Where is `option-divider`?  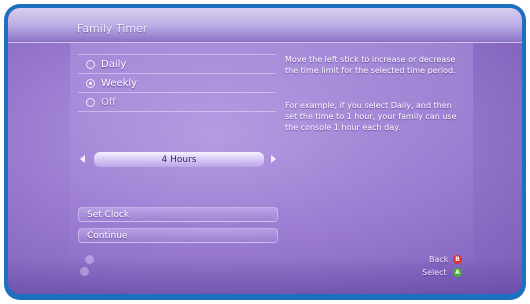 option-divider is located at coordinates (177, 111).